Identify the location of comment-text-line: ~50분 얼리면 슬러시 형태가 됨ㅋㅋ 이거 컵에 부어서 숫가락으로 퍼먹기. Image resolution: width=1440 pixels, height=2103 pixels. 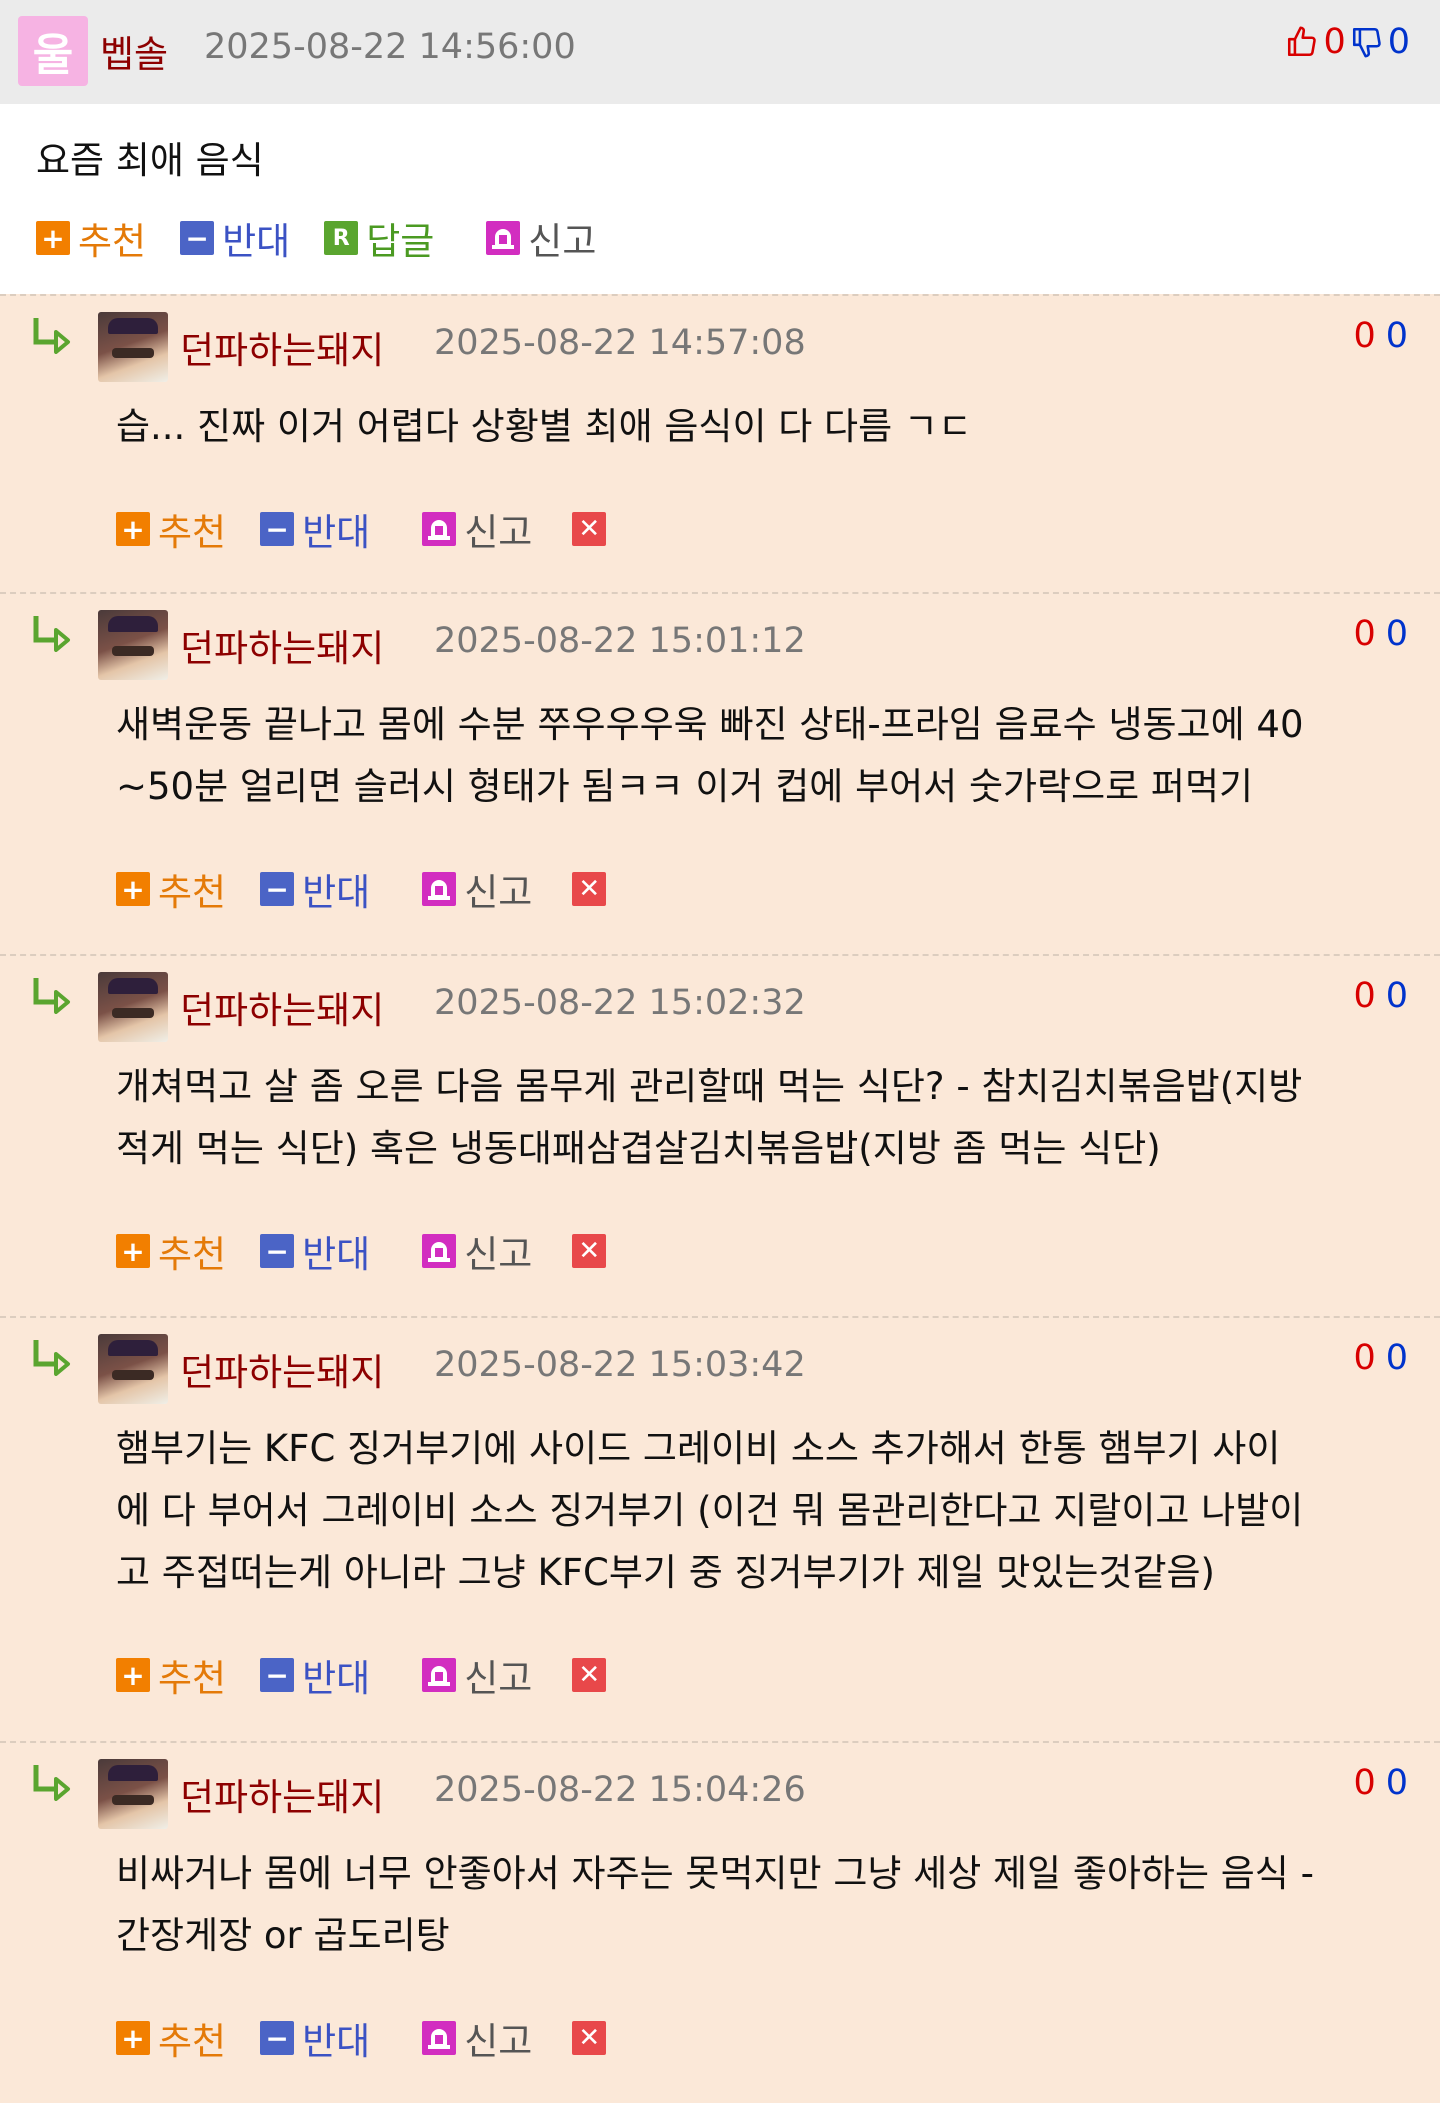
(685, 786).